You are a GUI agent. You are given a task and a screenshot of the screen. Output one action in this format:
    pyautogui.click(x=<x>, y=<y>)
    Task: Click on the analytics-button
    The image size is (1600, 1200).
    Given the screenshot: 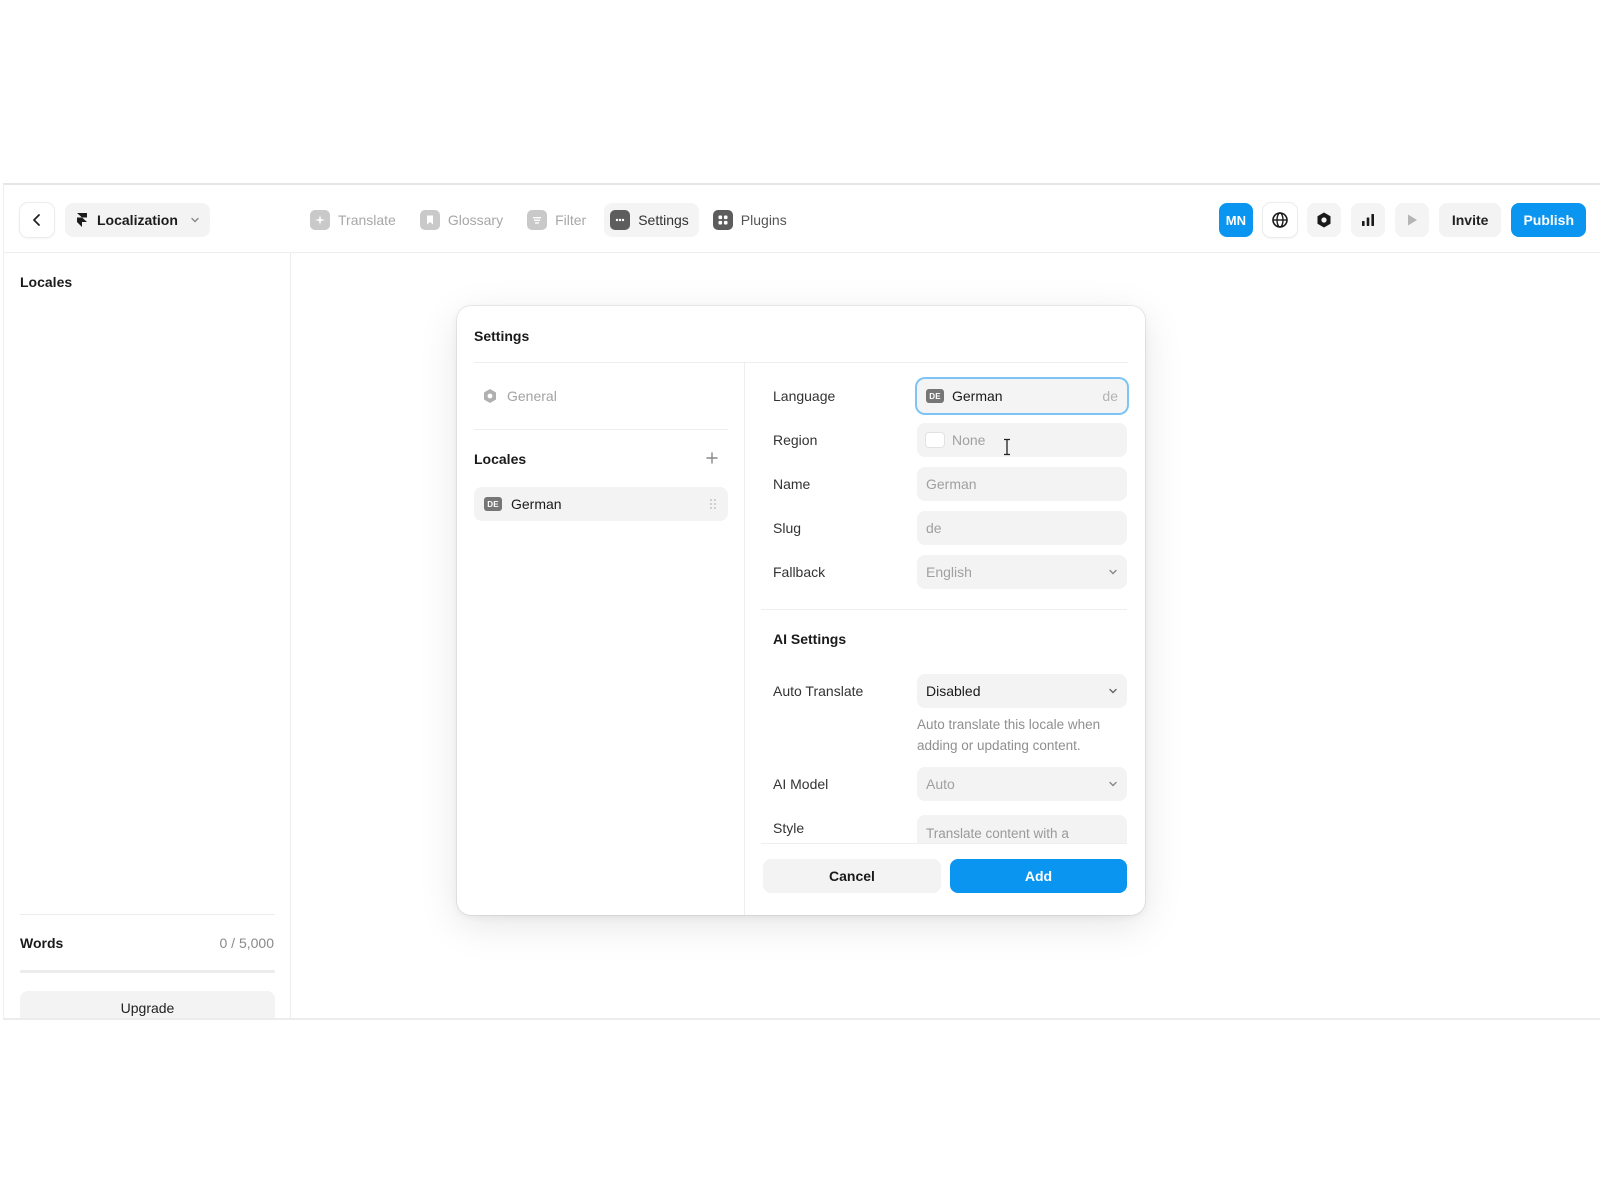 What is the action you would take?
    pyautogui.click(x=1367, y=220)
    